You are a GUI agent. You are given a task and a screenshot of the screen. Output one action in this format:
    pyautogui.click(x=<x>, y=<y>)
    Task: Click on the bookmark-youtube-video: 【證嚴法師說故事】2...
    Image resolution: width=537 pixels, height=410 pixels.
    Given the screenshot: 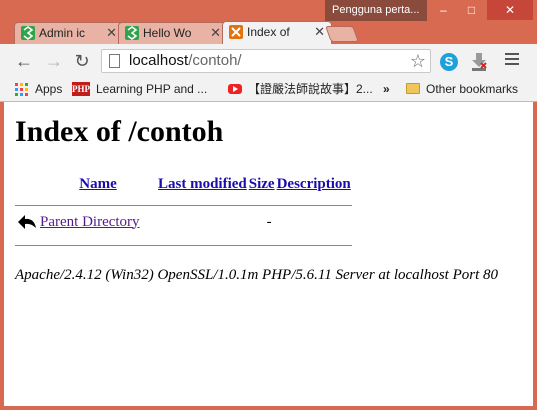 What is the action you would take?
    pyautogui.click(x=308, y=89)
    